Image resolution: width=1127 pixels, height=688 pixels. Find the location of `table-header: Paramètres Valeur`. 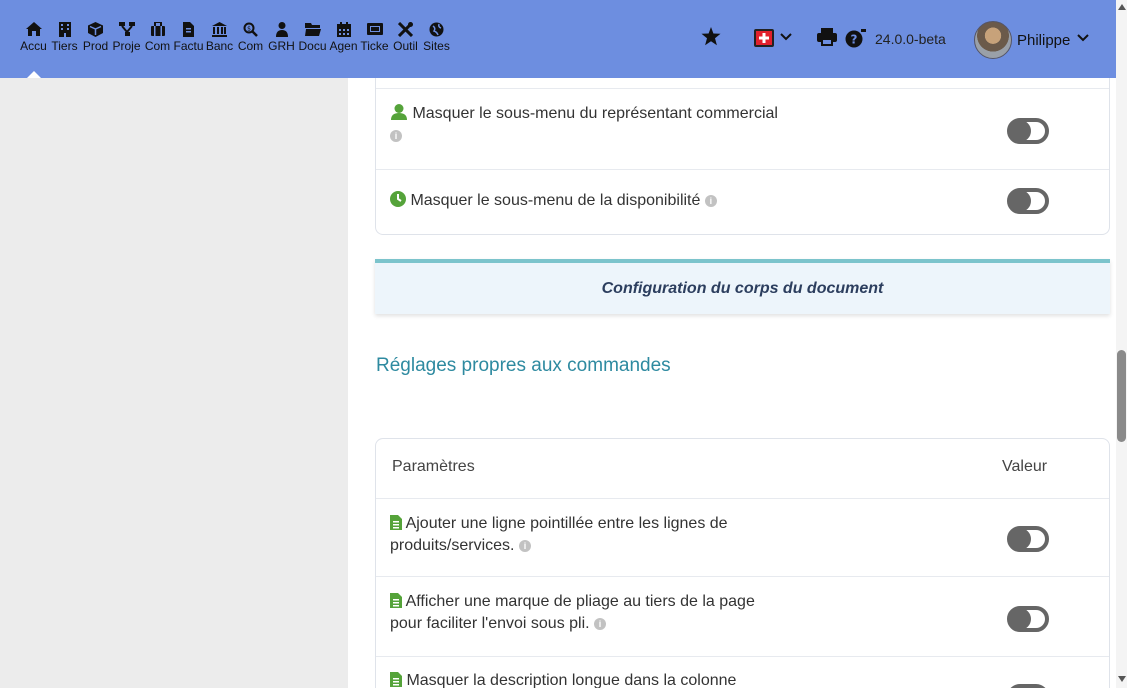

table-header: Paramètres Valeur is located at coordinates (742, 468).